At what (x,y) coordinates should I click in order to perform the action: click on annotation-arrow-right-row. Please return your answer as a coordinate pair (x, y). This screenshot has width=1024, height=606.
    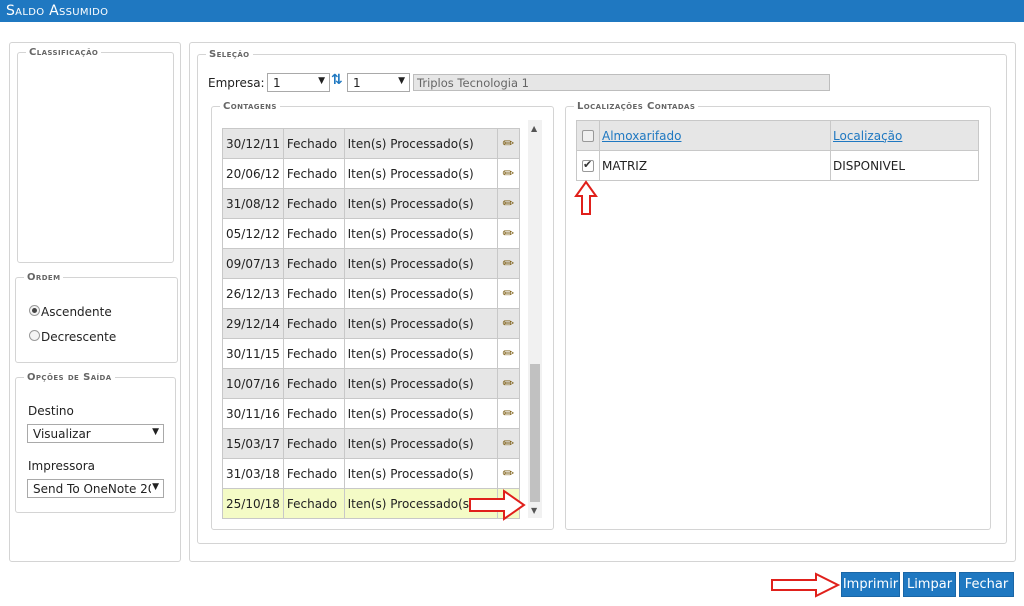
    Looking at the image, I should click on (497, 505).